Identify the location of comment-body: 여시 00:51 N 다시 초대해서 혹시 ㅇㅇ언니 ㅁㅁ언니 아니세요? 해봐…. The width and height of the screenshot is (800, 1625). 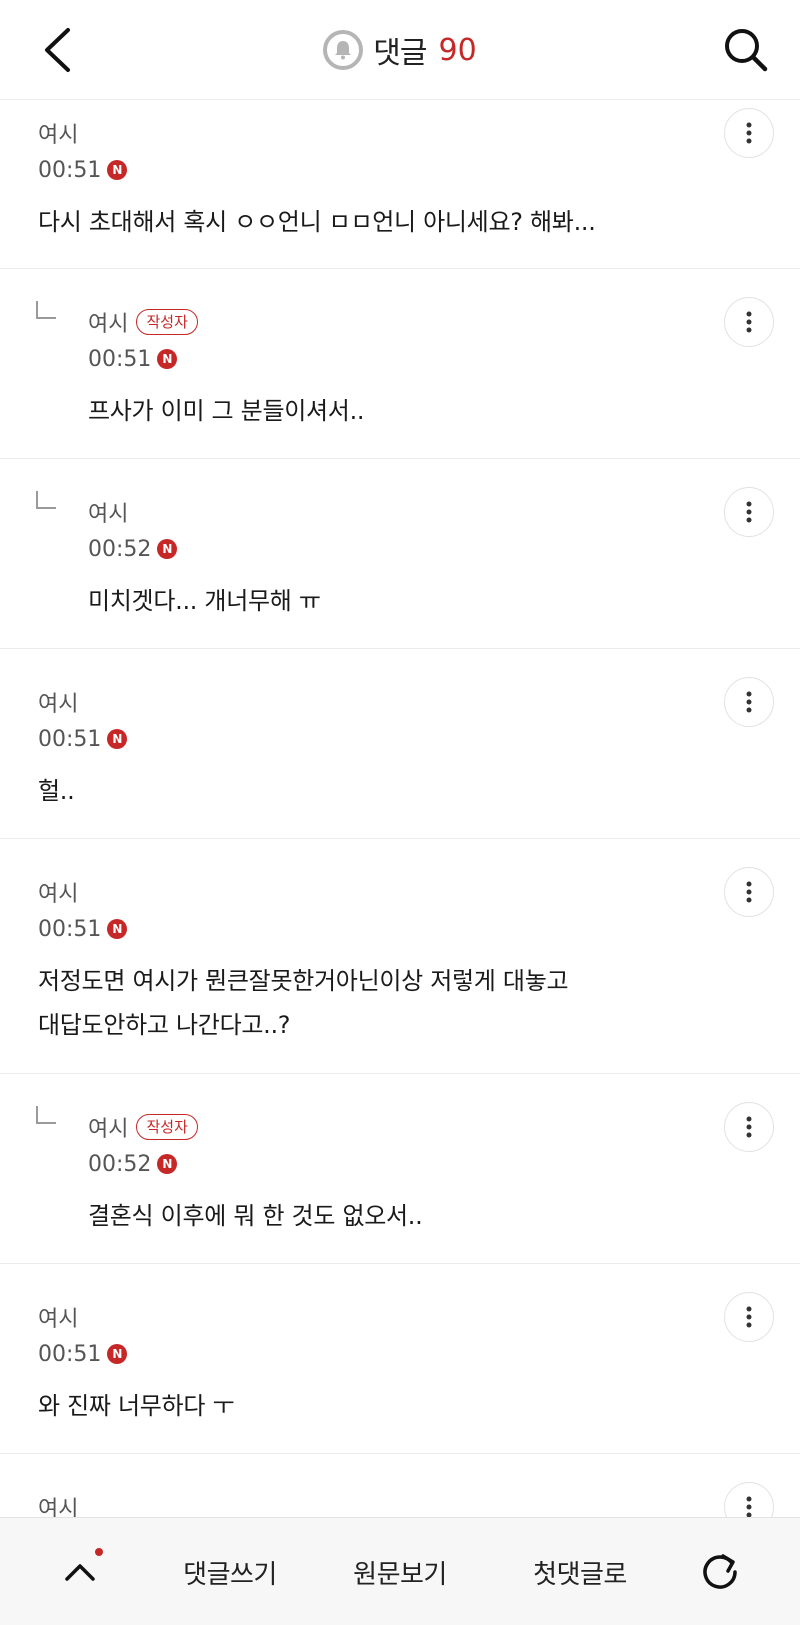
(364, 180).